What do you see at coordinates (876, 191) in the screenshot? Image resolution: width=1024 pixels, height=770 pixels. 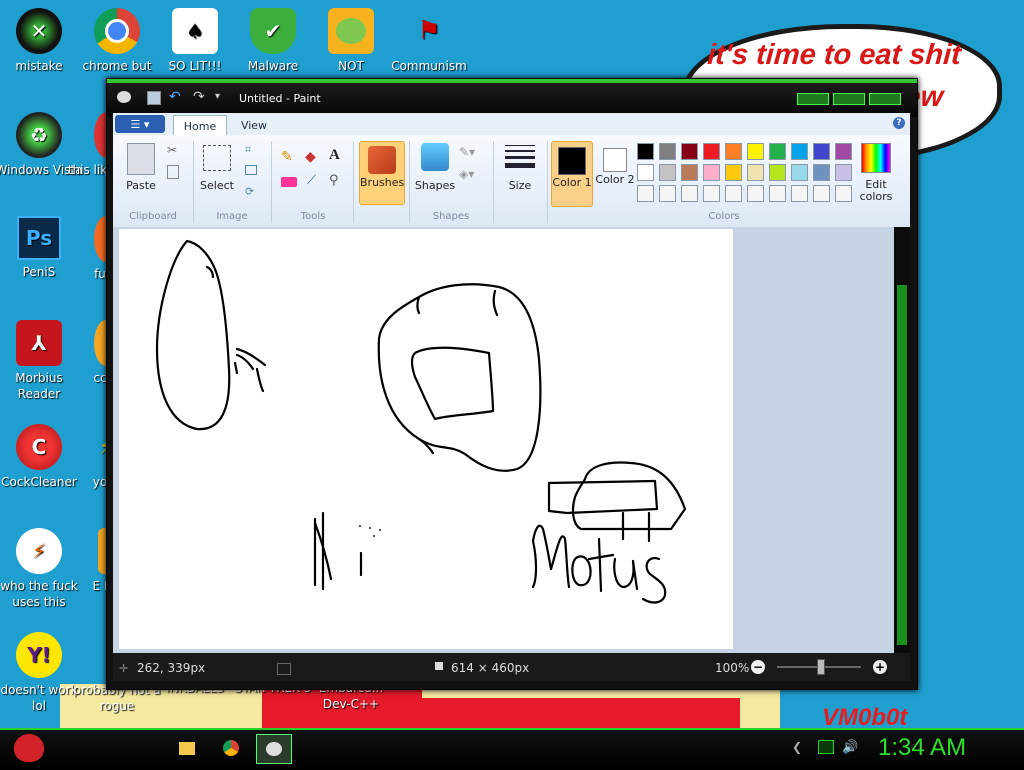 I see `edit-colors-button: Edit colors` at bounding box center [876, 191].